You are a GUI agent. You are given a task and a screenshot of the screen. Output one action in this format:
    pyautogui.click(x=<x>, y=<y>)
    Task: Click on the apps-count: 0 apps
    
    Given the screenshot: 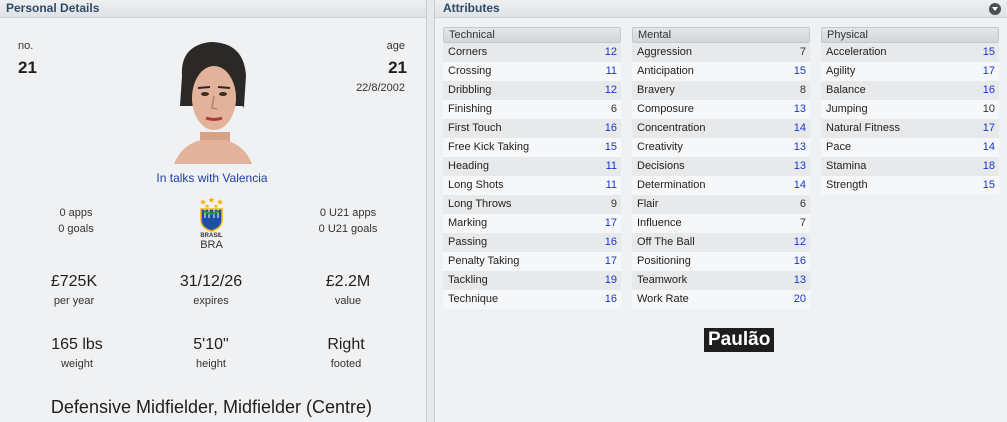 What is the action you would take?
    pyautogui.click(x=76, y=213)
    